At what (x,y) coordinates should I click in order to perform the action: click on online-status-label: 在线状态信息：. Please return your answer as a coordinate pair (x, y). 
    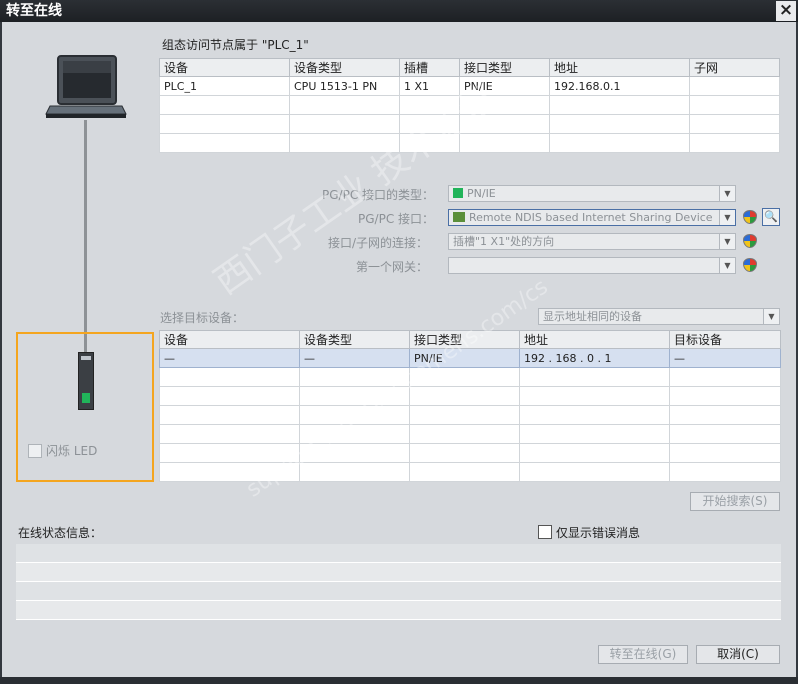
    Looking at the image, I should click on (60, 533).